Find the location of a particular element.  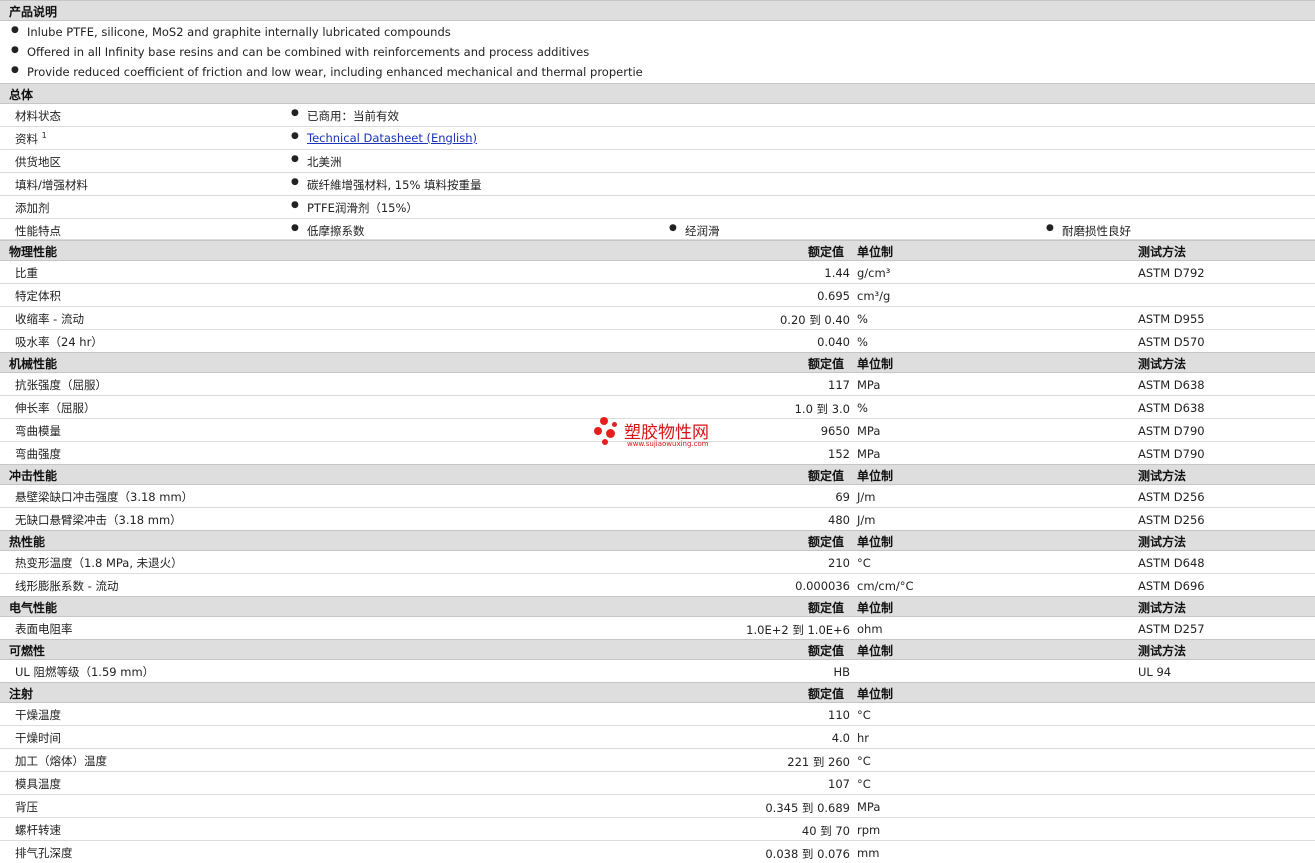

property-name: 弯曲模量 is located at coordinates (38, 431).